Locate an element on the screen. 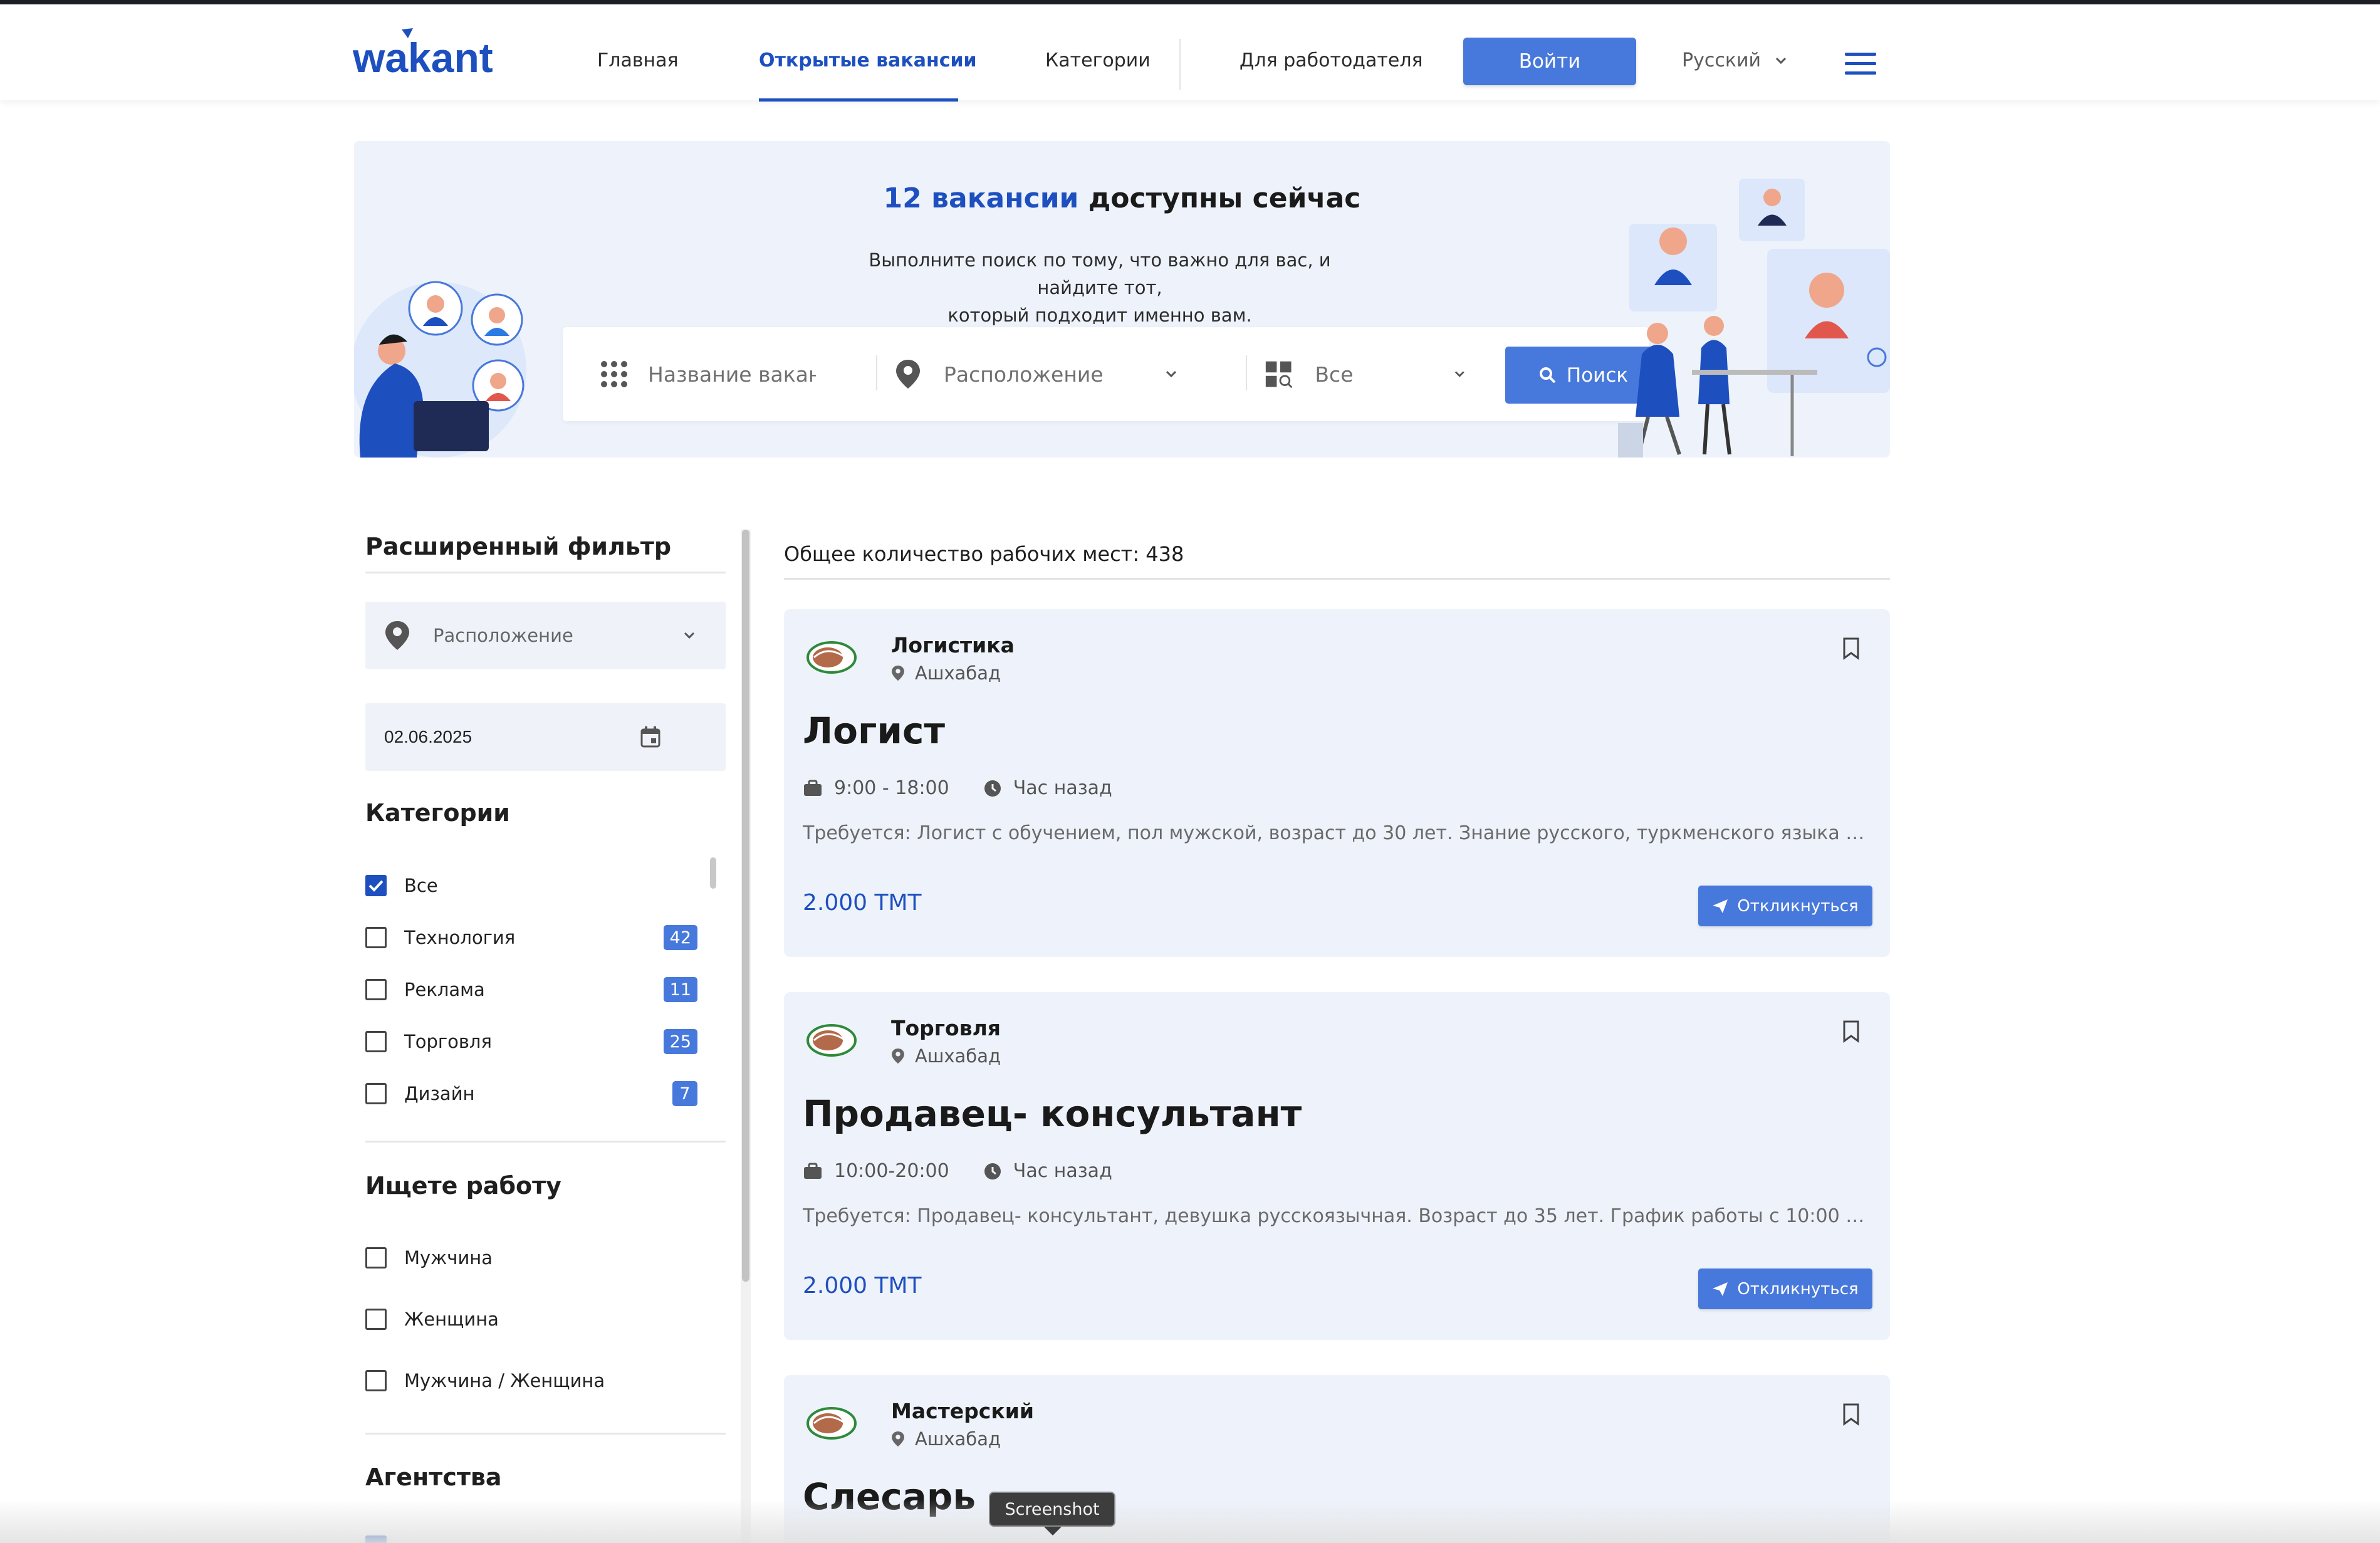 The height and width of the screenshot is (1543, 2380). nav-home: Главная is located at coordinates (638, 60).